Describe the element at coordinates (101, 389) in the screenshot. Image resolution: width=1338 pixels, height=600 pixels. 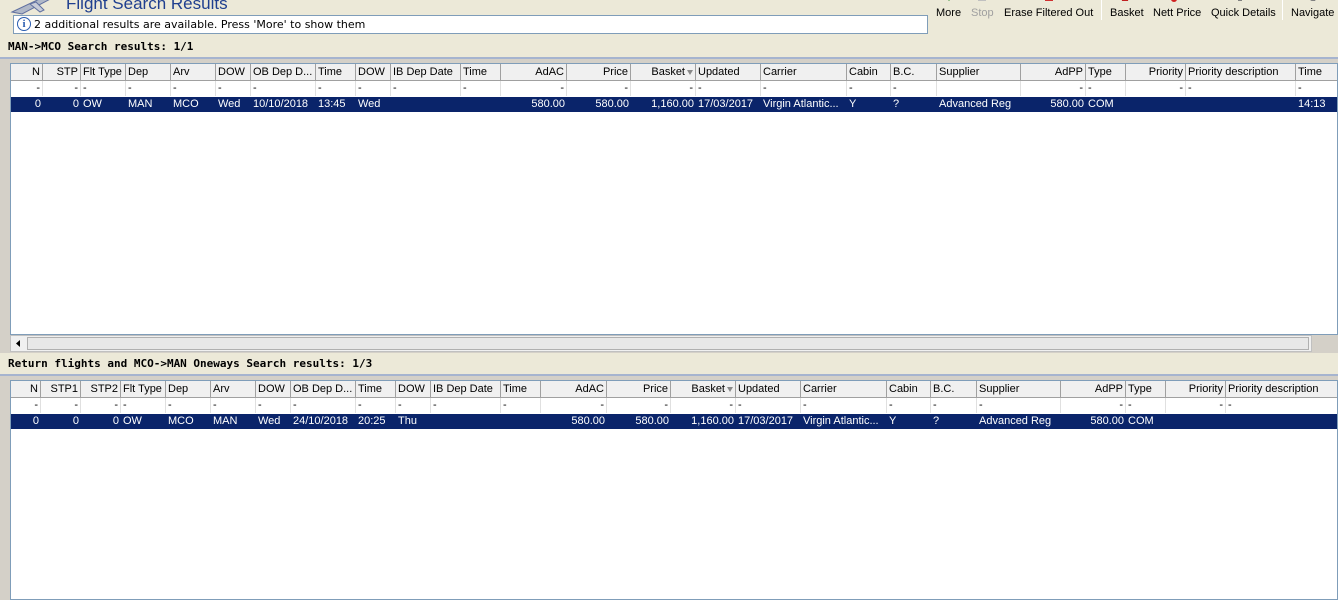
I see `column-header-stp2: STP2` at that location.